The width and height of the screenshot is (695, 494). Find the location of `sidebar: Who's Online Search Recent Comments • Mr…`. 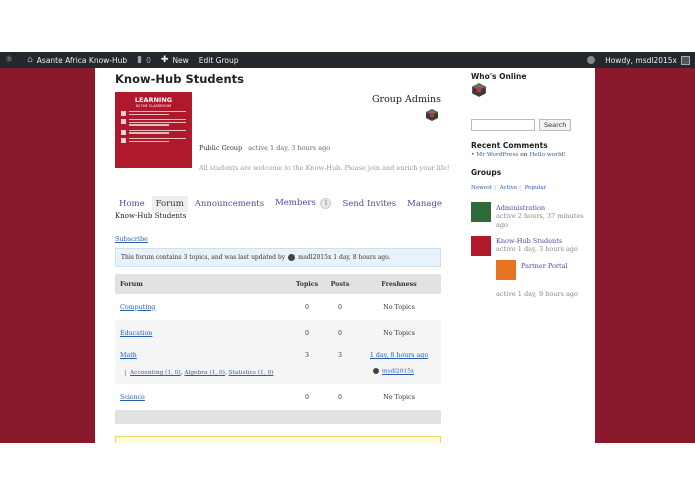

sidebar: Who's Online Search Recent Comments • Mr… is located at coordinates (533, 255).